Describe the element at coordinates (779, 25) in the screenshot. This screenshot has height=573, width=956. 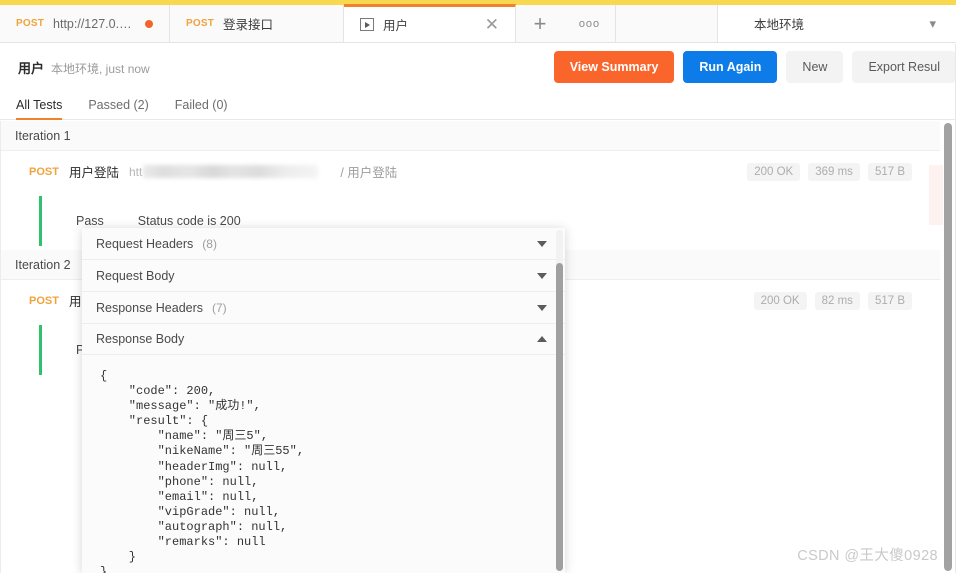
I see `environment-label: 本地环境` at that location.